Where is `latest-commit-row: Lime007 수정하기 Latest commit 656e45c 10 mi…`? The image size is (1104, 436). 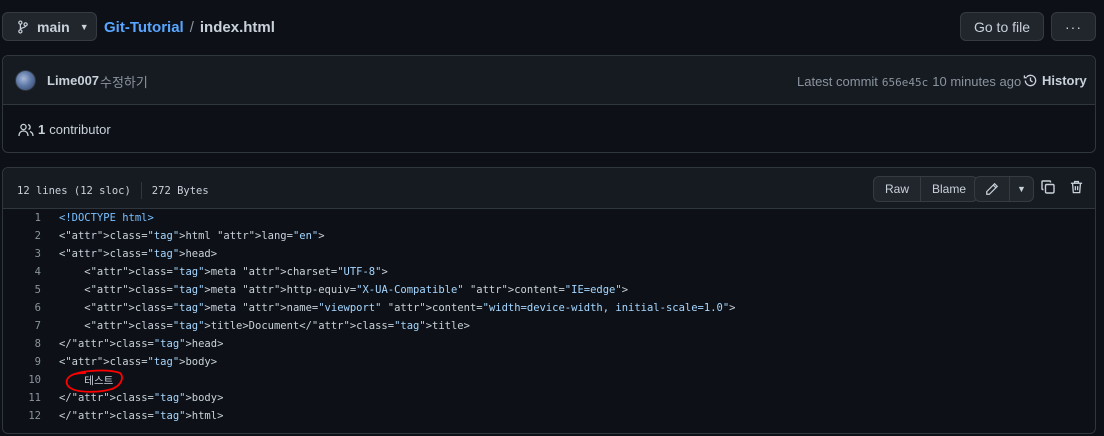 latest-commit-row: Lime007 수정하기 Latest commit 656e45c 10 mi… is located at coordinates (549, 80).